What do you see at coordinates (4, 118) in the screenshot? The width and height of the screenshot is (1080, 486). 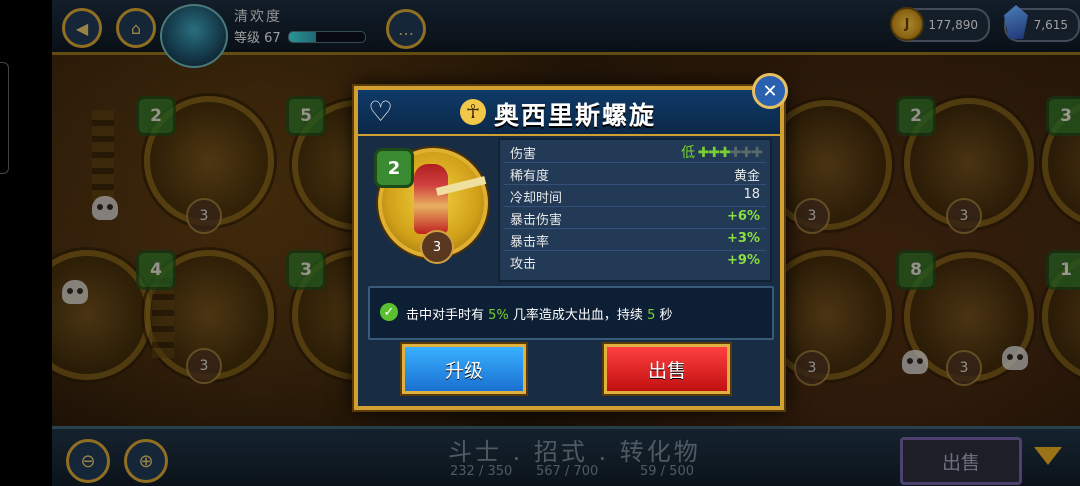 I see `side-button-outline` at bounding box center [4, 118].